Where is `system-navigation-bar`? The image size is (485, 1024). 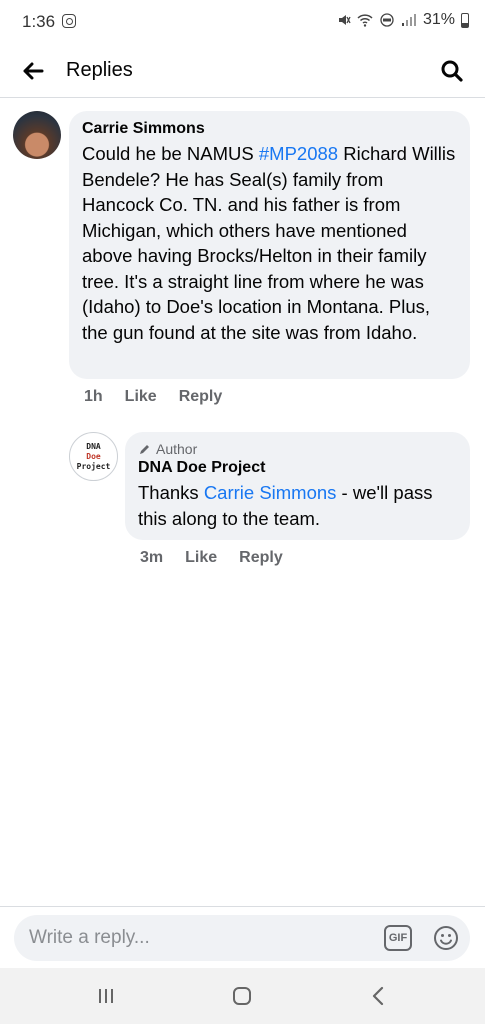
system-navigation-bar is located at coordinates (242, 996).